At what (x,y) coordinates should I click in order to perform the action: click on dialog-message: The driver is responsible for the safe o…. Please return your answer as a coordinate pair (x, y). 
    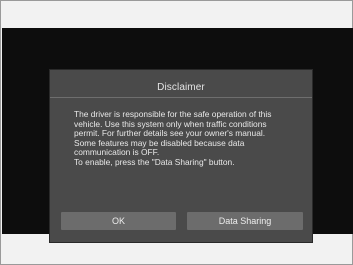
    Looking at the image, I should click on (173, 138).